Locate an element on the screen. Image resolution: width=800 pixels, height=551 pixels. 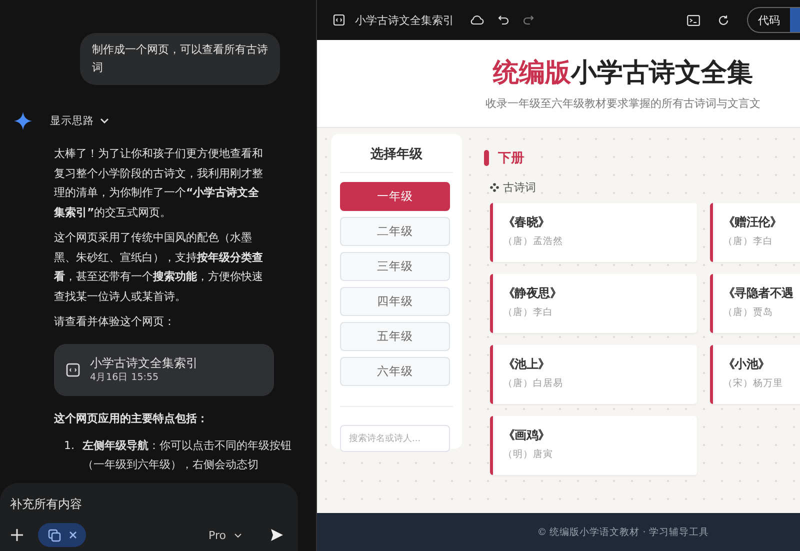
poem-card: 《寻隐者不遇 （唐）贾岛 is located at coordinates (755, 303).